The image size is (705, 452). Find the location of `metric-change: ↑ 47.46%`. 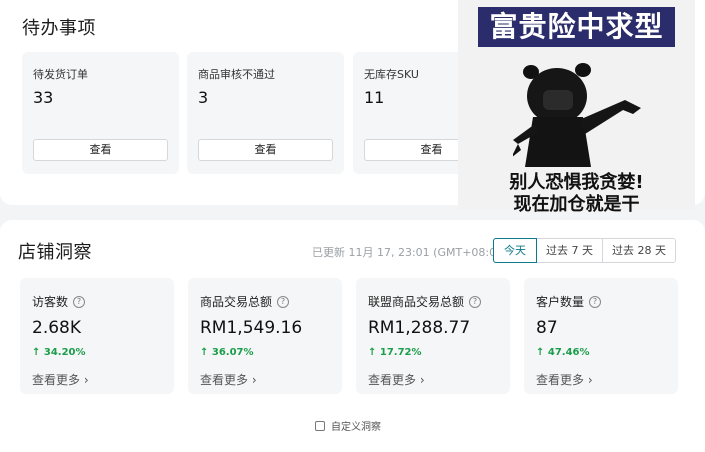

metric-change: ↑ 47.46% is located at coordinates (563, 352).